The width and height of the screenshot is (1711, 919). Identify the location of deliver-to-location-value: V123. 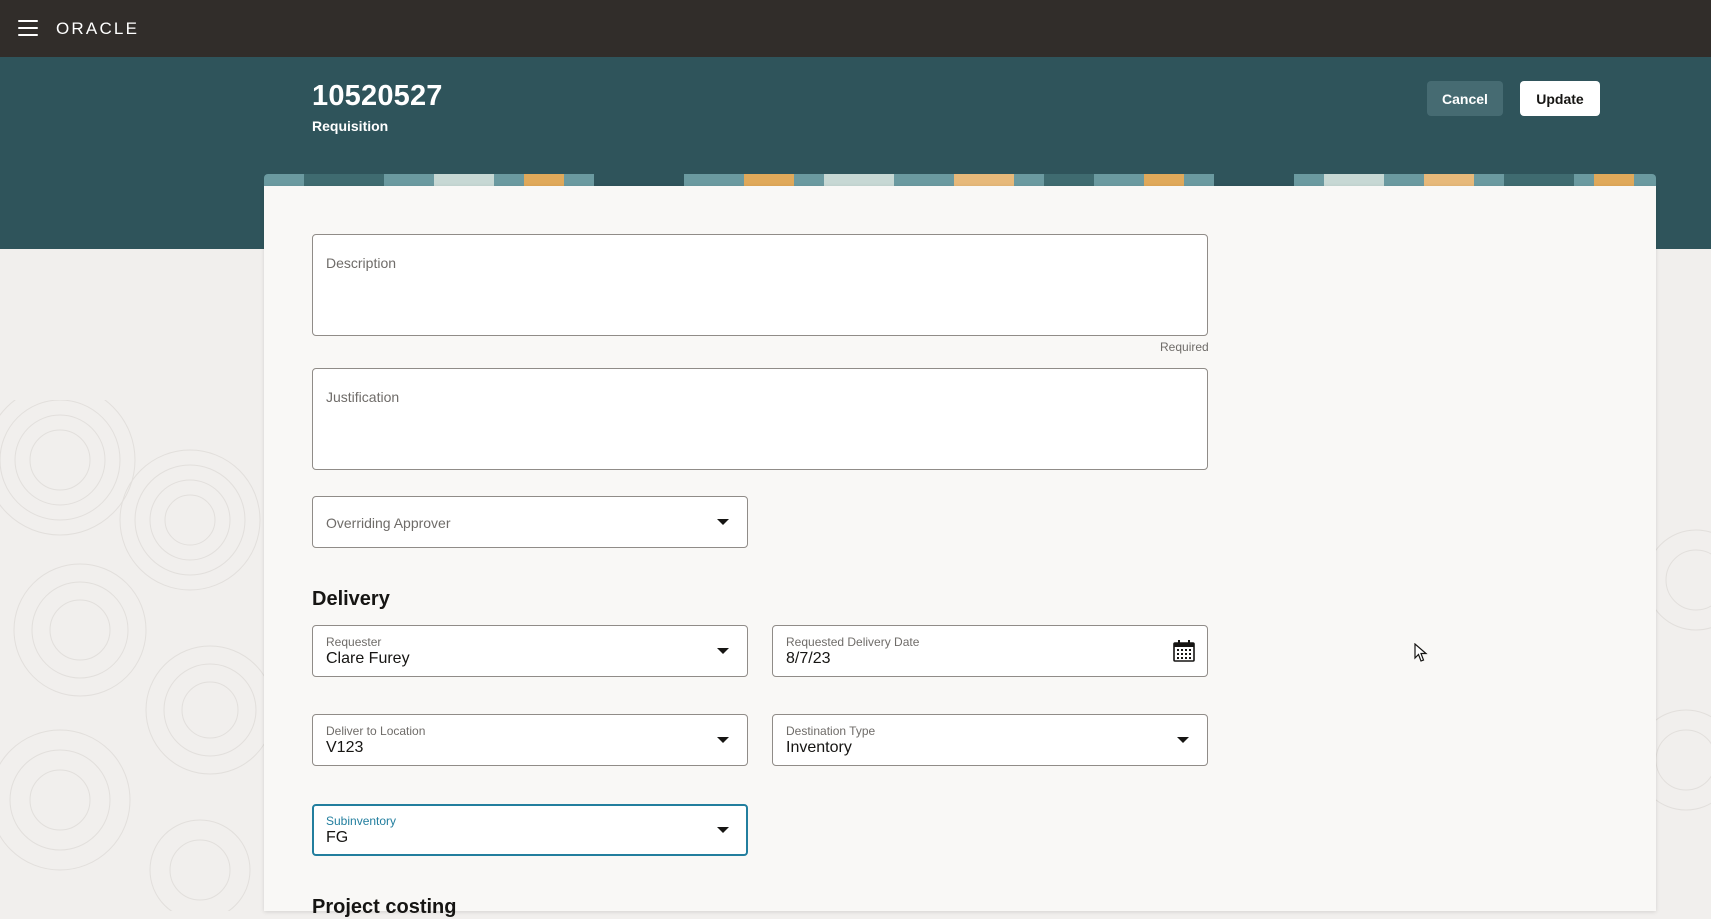
(345, 747).